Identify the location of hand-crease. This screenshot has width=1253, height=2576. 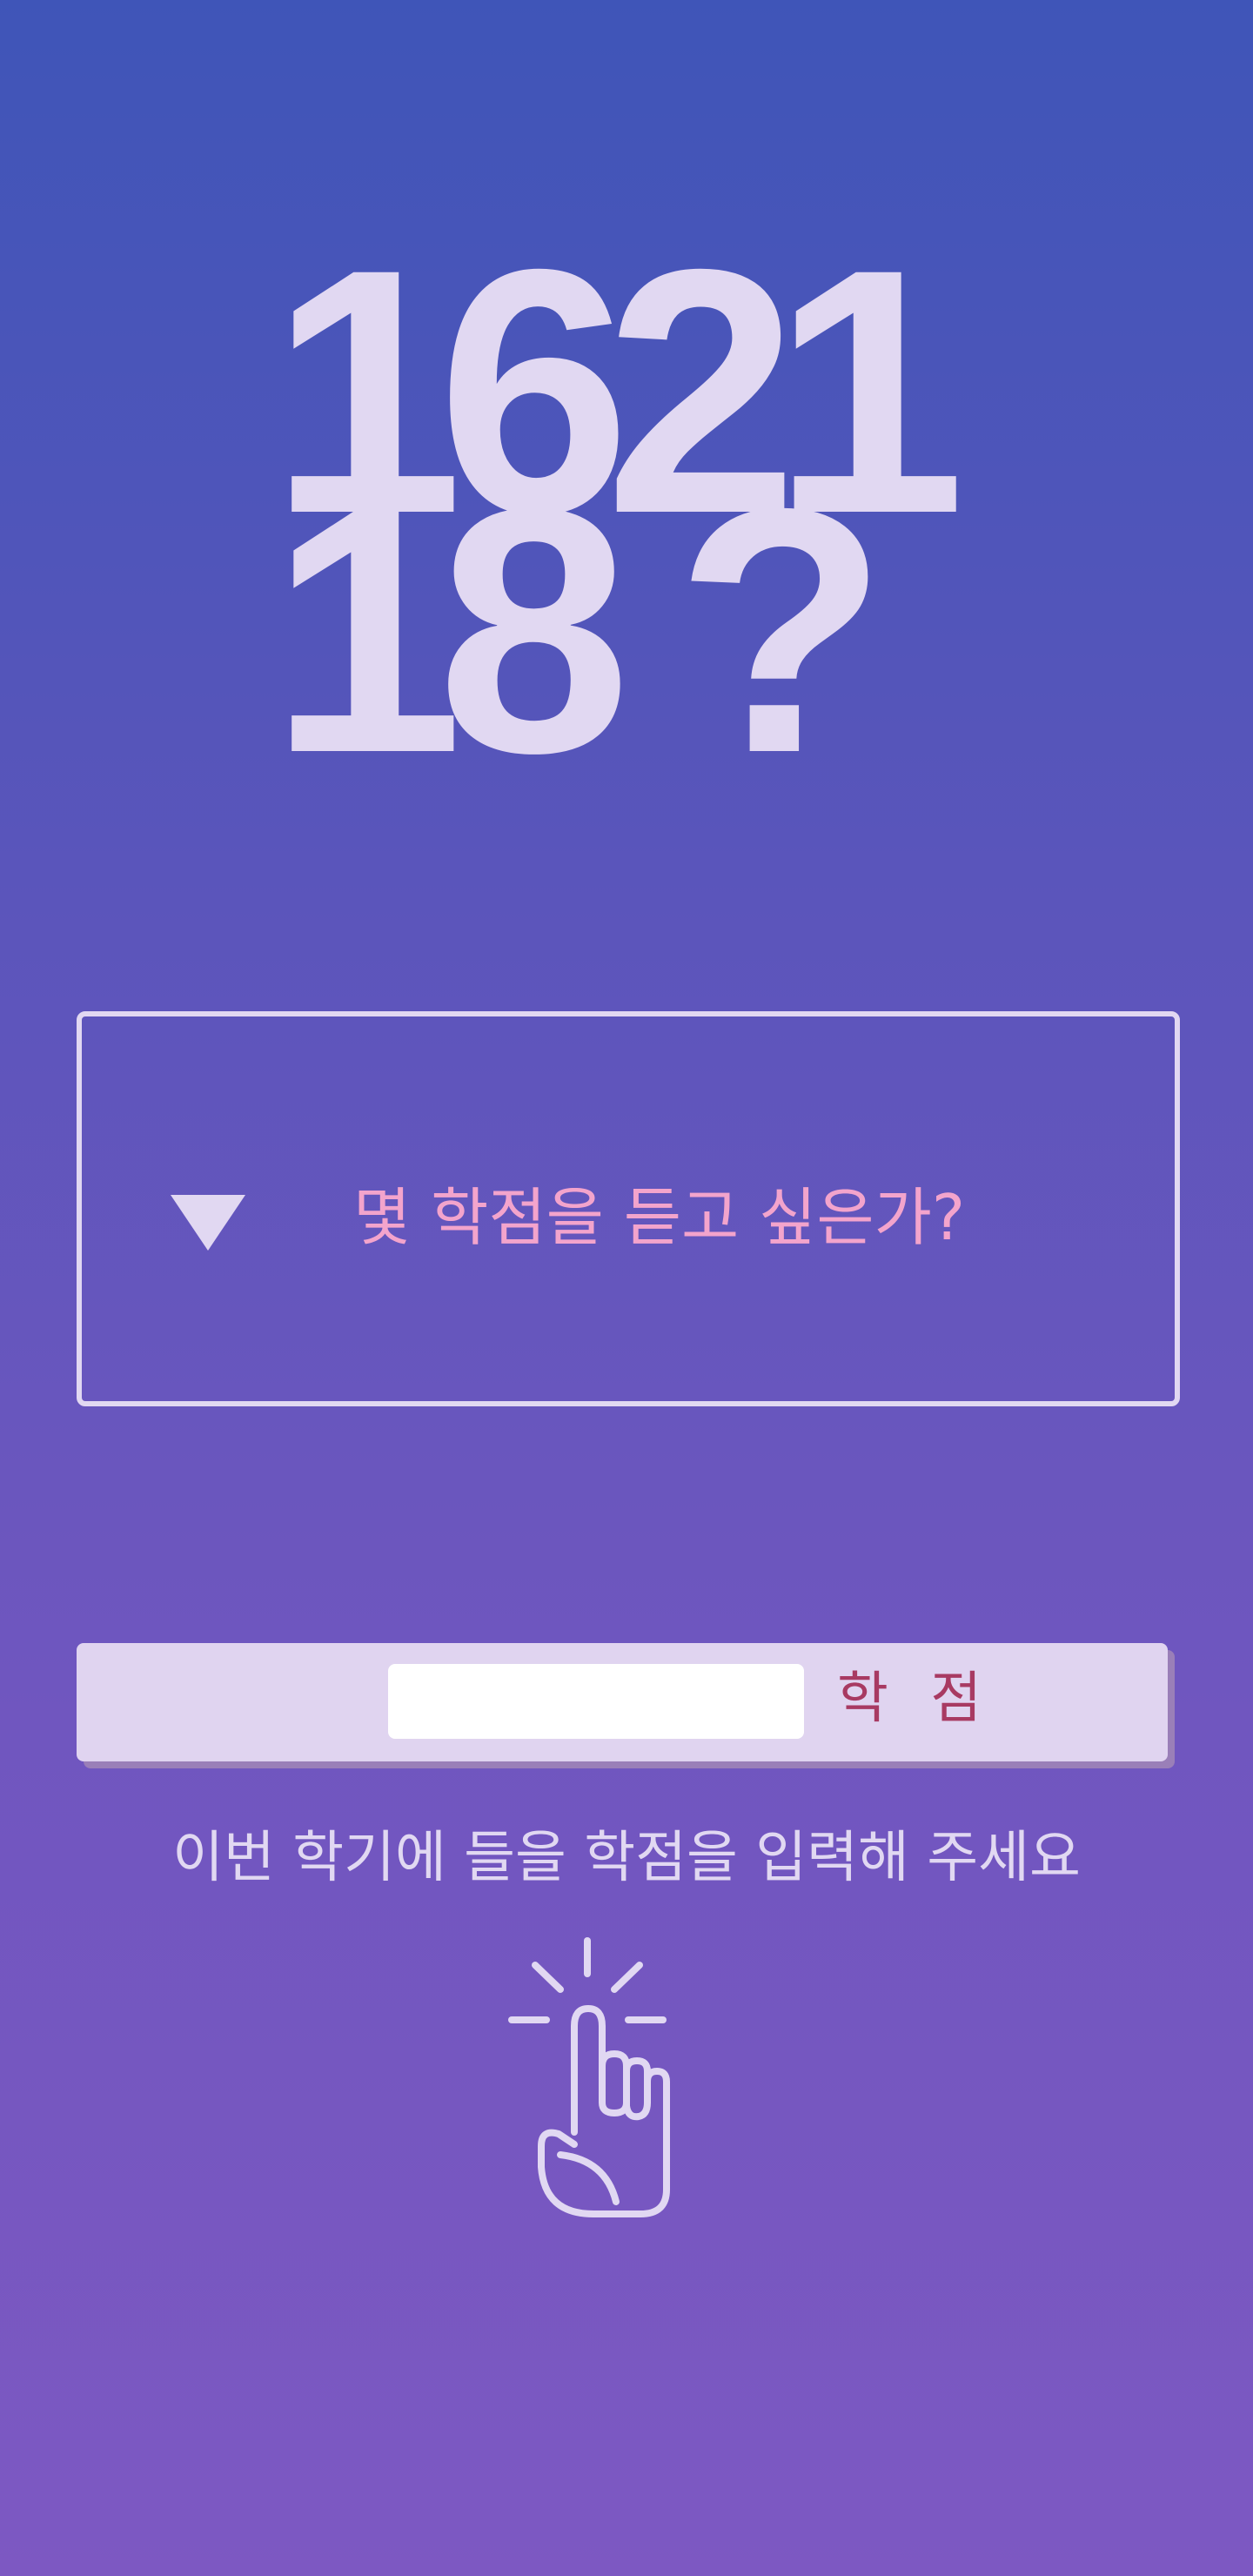
(588, 2178).